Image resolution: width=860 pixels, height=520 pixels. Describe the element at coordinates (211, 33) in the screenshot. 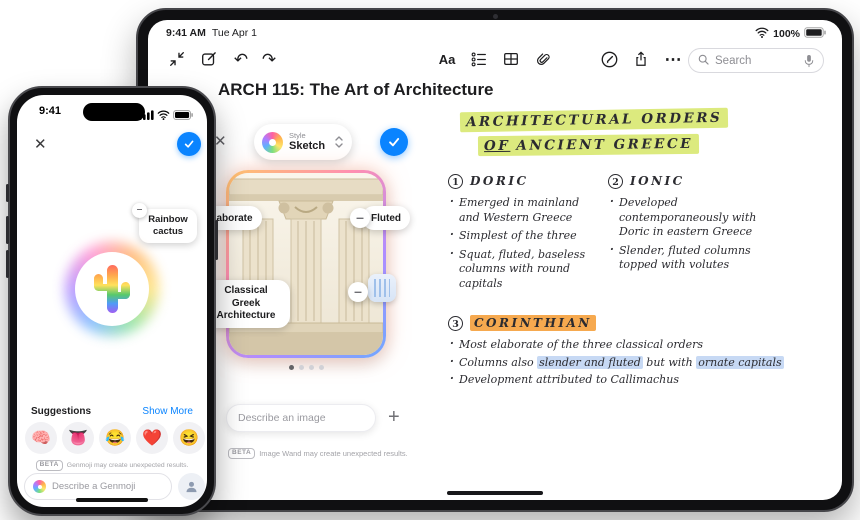

I see `ipad-status-bar: 9:41 AM Tue Apr 1` at that location.